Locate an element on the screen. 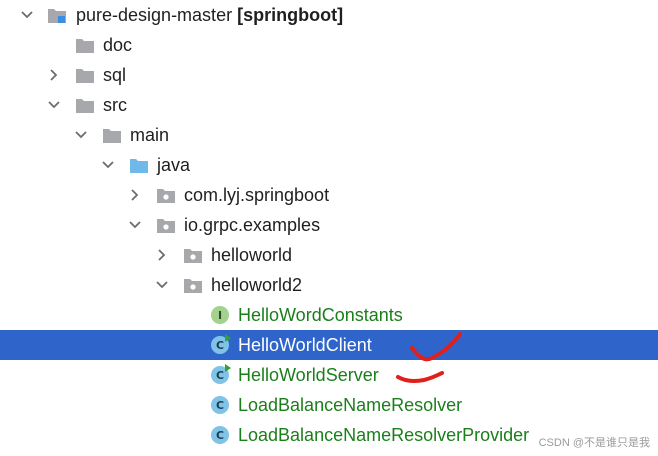 This screenshot has height=456, width=658. tree-row-class-1: C HelloWorldClient is located at coordinates (329, 345).